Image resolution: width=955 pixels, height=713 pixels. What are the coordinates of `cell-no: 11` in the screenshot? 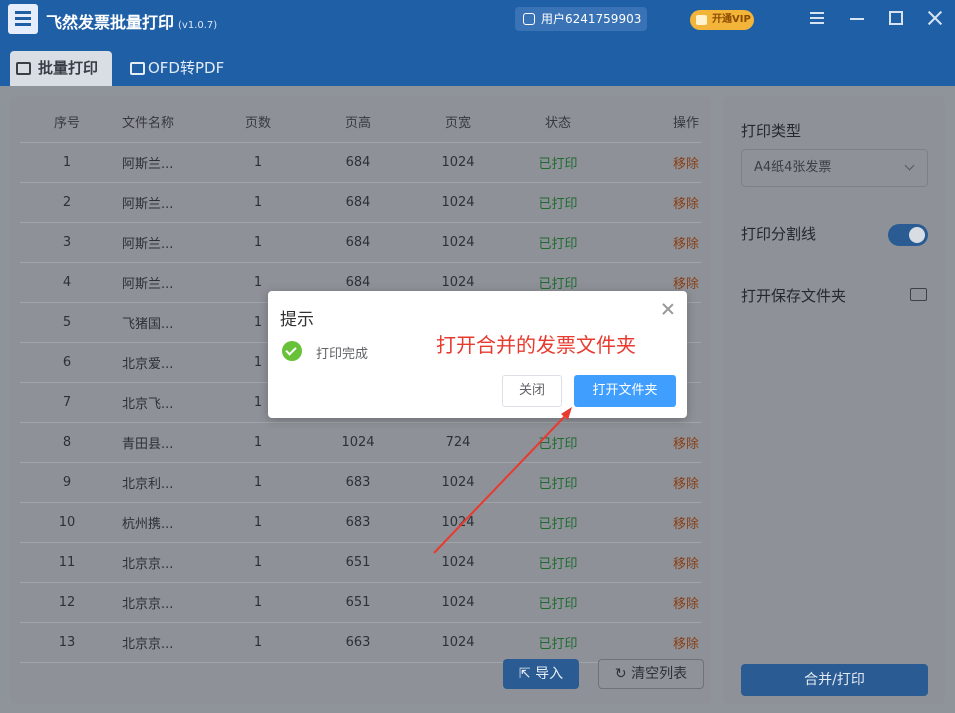 It's located at (67, 562).